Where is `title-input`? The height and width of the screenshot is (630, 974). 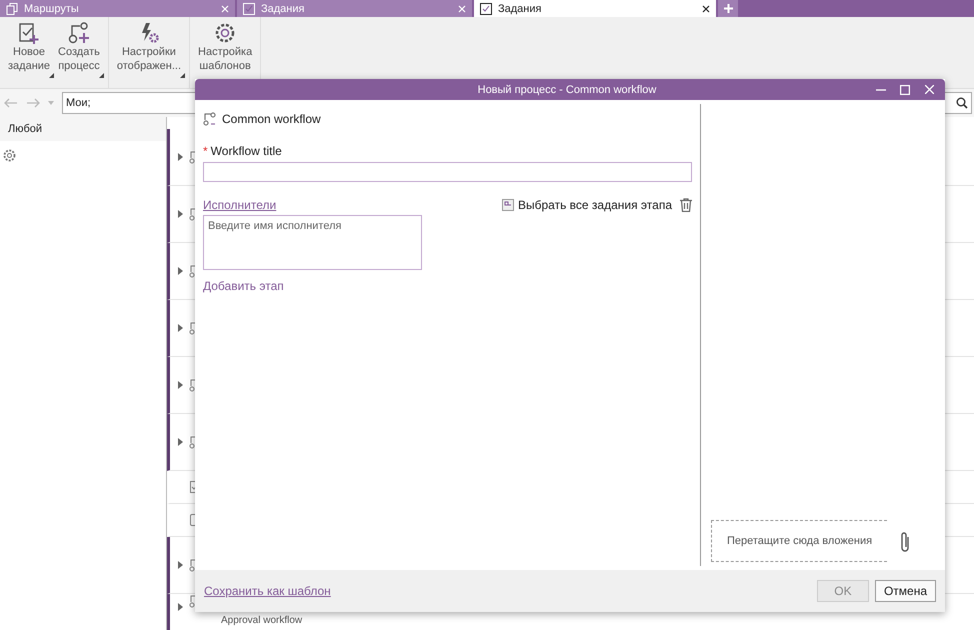
title-input is located at coordinates (447, 172).